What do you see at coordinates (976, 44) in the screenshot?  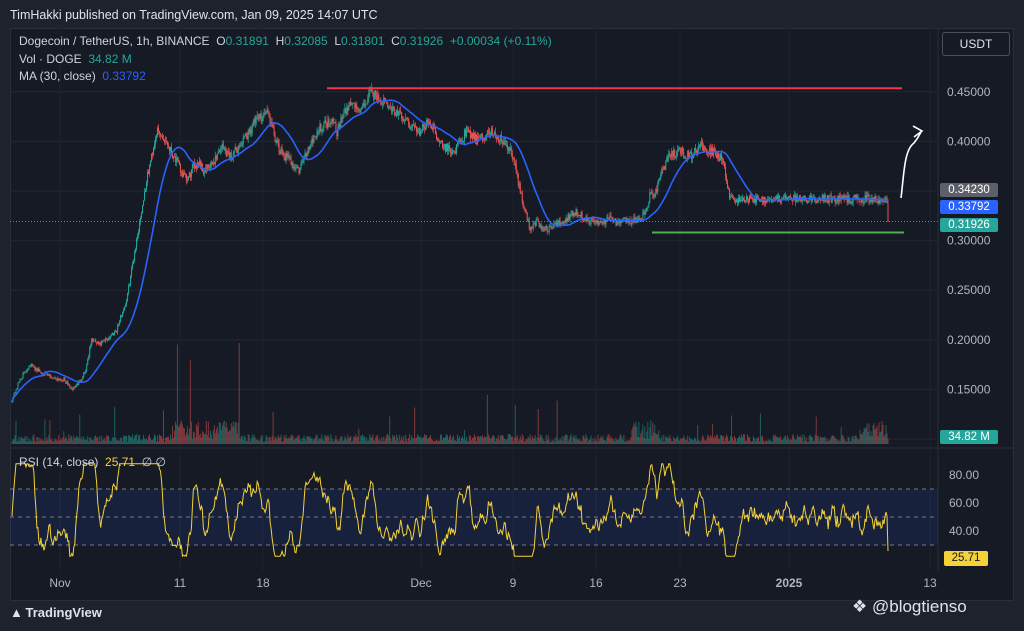 I see `currency-button: USDT` at bounding box center [976, 44].